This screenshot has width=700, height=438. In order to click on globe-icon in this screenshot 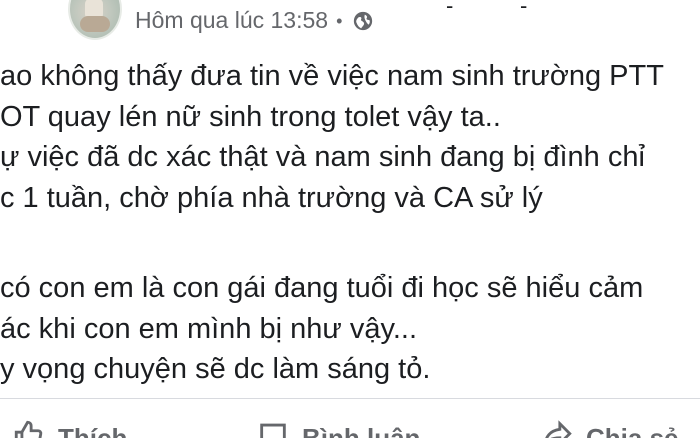, I will do `click(363, 21)`.